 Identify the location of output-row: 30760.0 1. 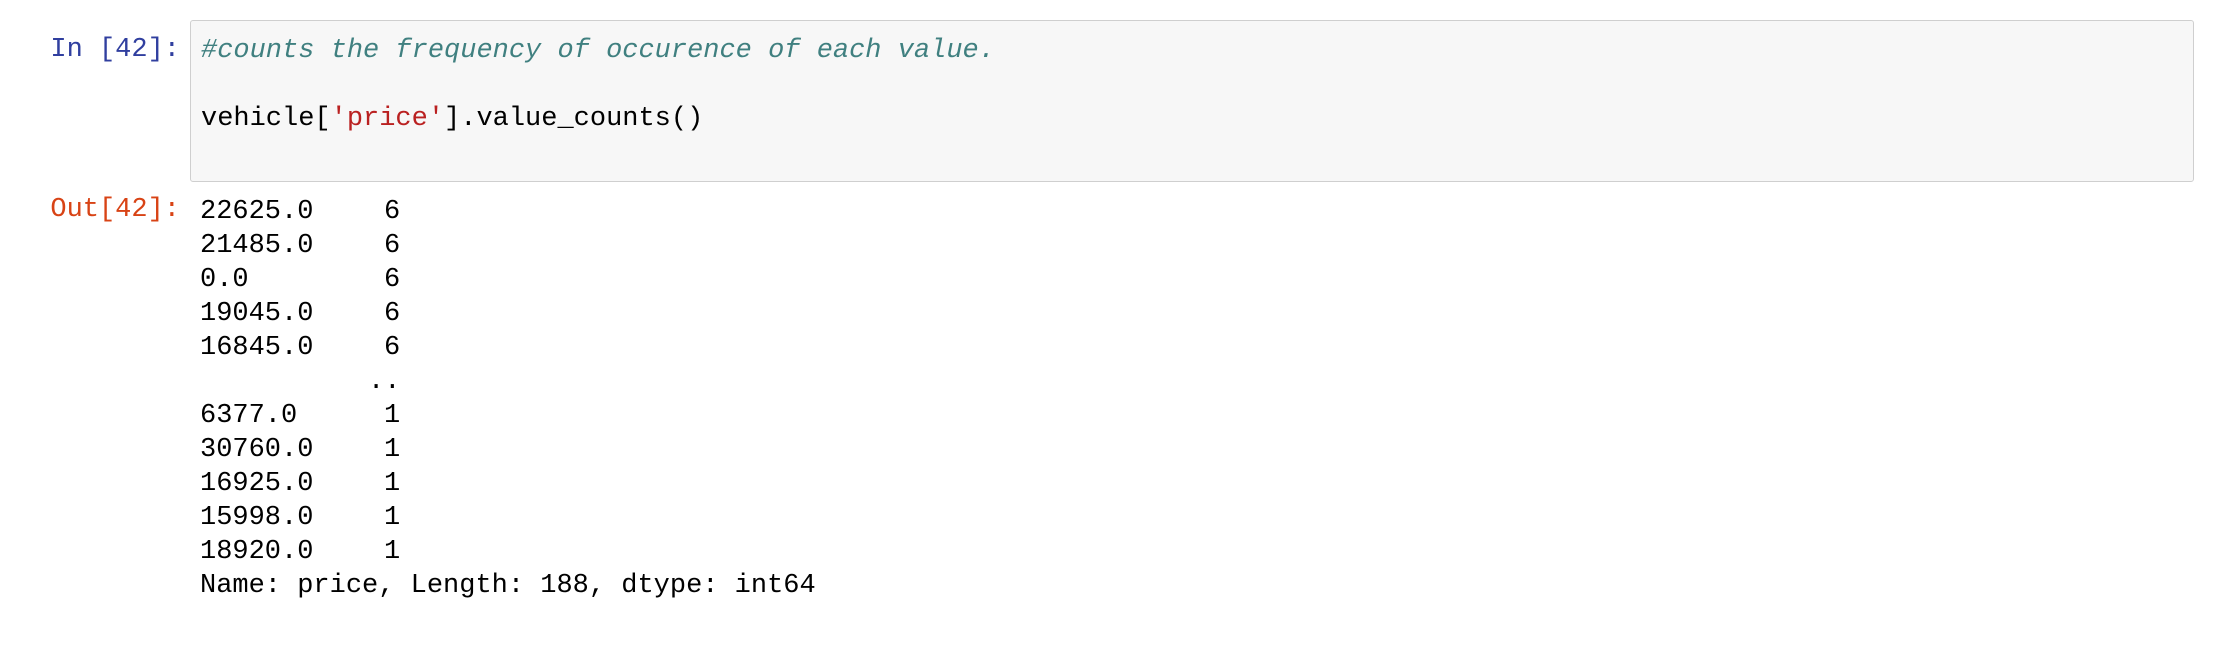
(950, 450).